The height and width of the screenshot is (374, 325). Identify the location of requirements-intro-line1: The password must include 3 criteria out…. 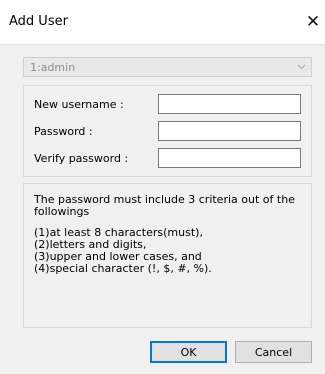
(164, 199).